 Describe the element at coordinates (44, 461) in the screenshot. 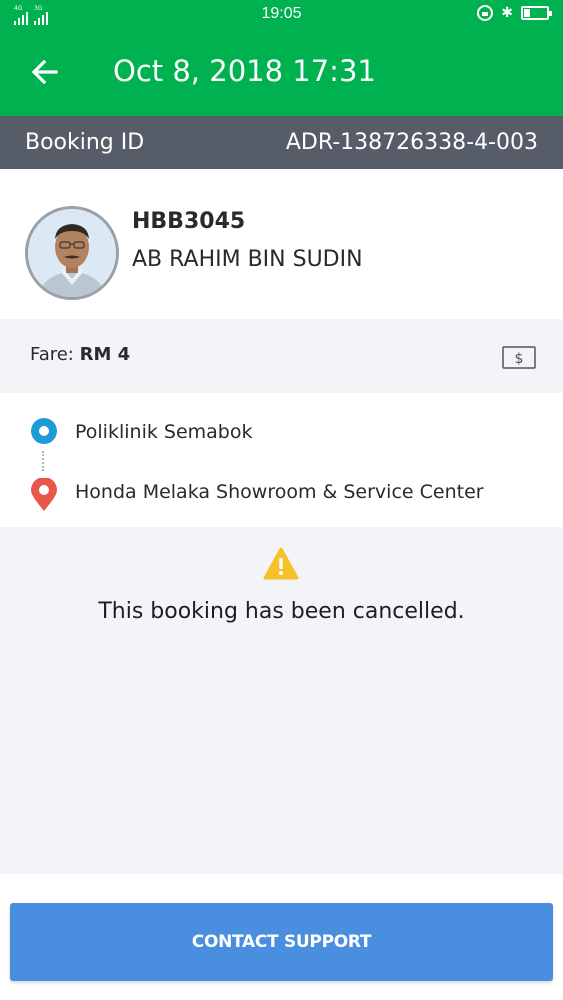

I see `route-connector` at that location.